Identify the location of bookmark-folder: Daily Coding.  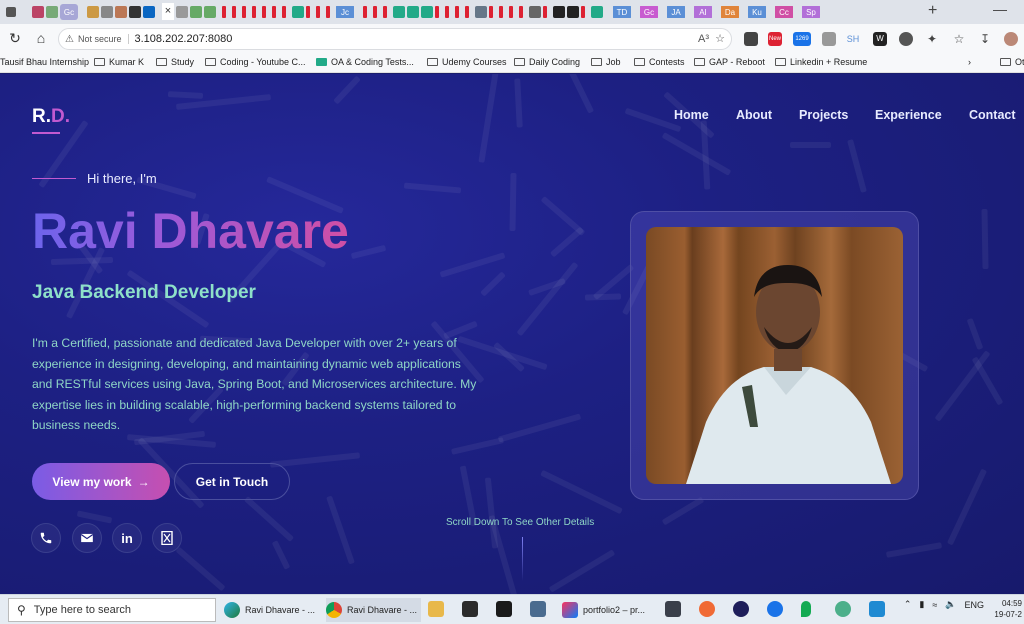
(547, 62).